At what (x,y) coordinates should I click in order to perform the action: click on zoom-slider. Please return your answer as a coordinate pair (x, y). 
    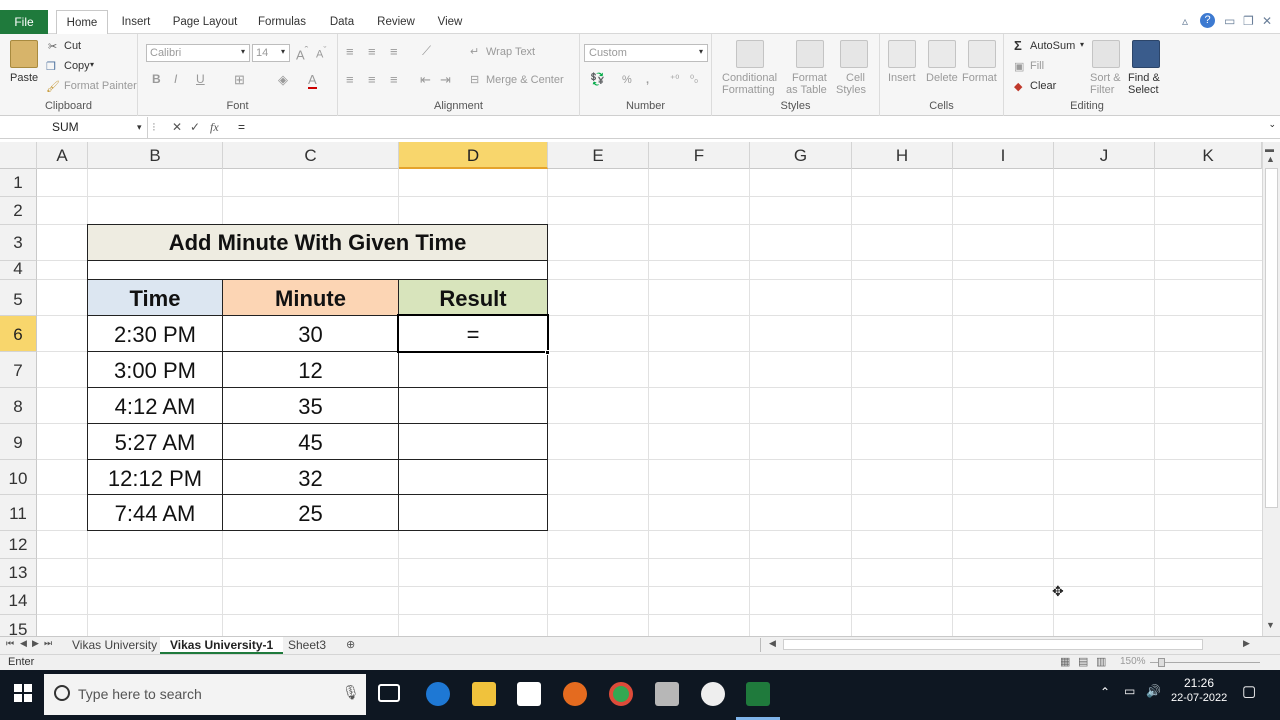
    Looking at the image, I should click on (1205, 662).